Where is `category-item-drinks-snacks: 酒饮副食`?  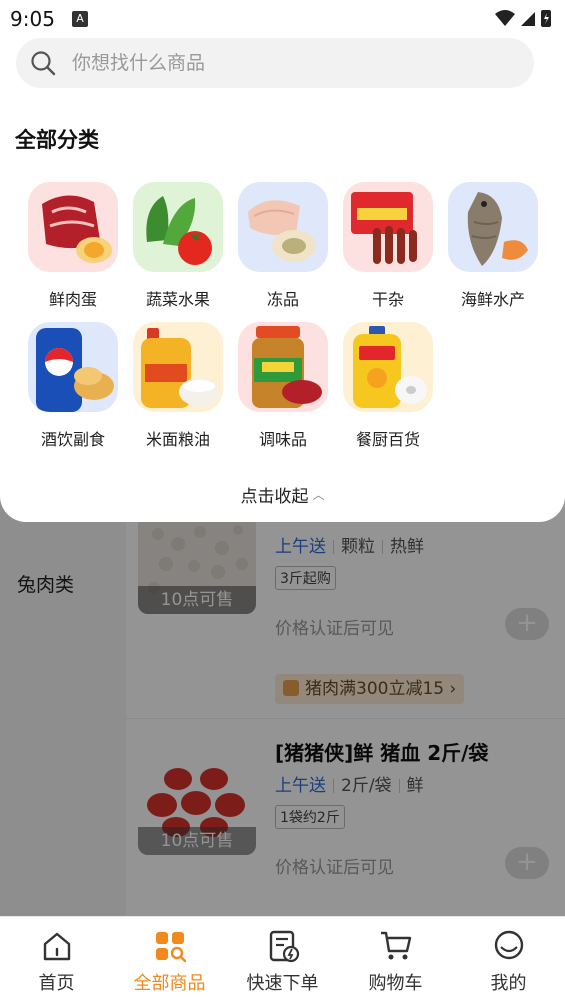
category-item-drinks-snacks: 酒饮副食 is located at coordinates (73, 386).